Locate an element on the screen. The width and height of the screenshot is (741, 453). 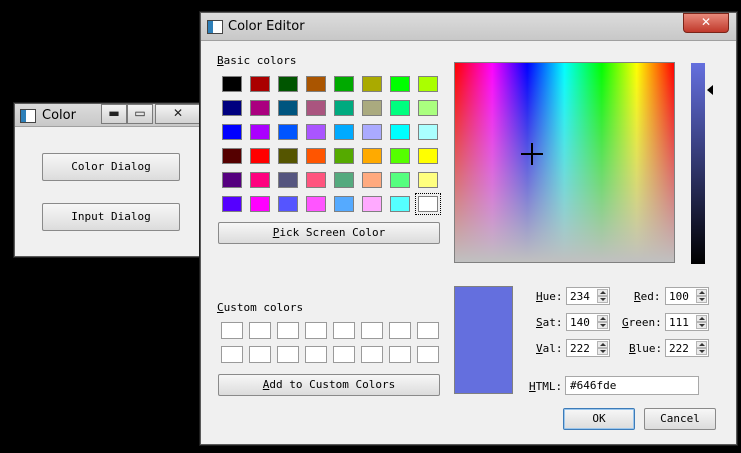
ok-button: OK is located at coordinates (599, 419).